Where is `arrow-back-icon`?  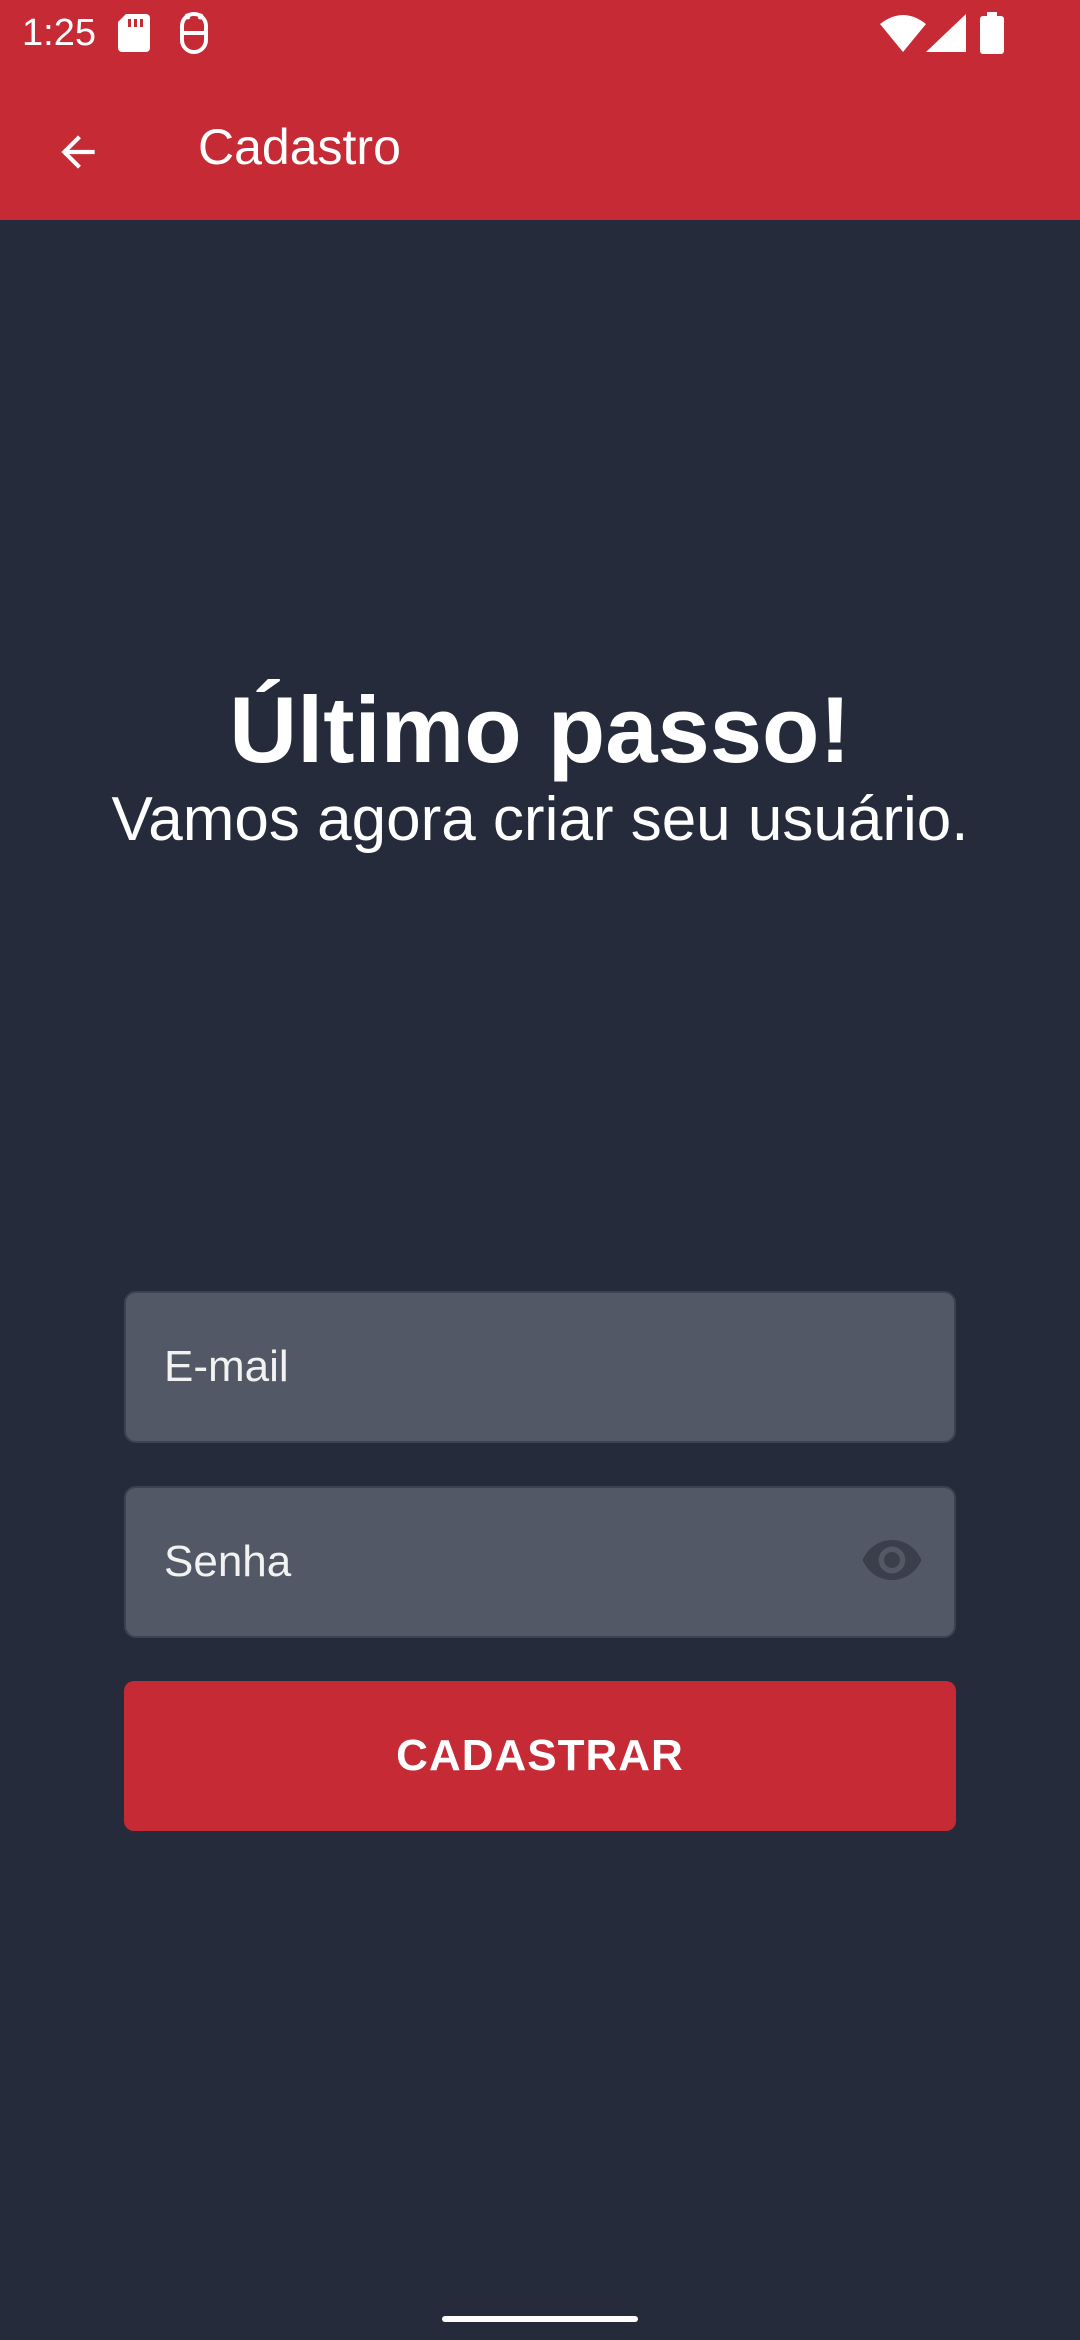
arrow-back-icon is located at coordinates (78, 154).